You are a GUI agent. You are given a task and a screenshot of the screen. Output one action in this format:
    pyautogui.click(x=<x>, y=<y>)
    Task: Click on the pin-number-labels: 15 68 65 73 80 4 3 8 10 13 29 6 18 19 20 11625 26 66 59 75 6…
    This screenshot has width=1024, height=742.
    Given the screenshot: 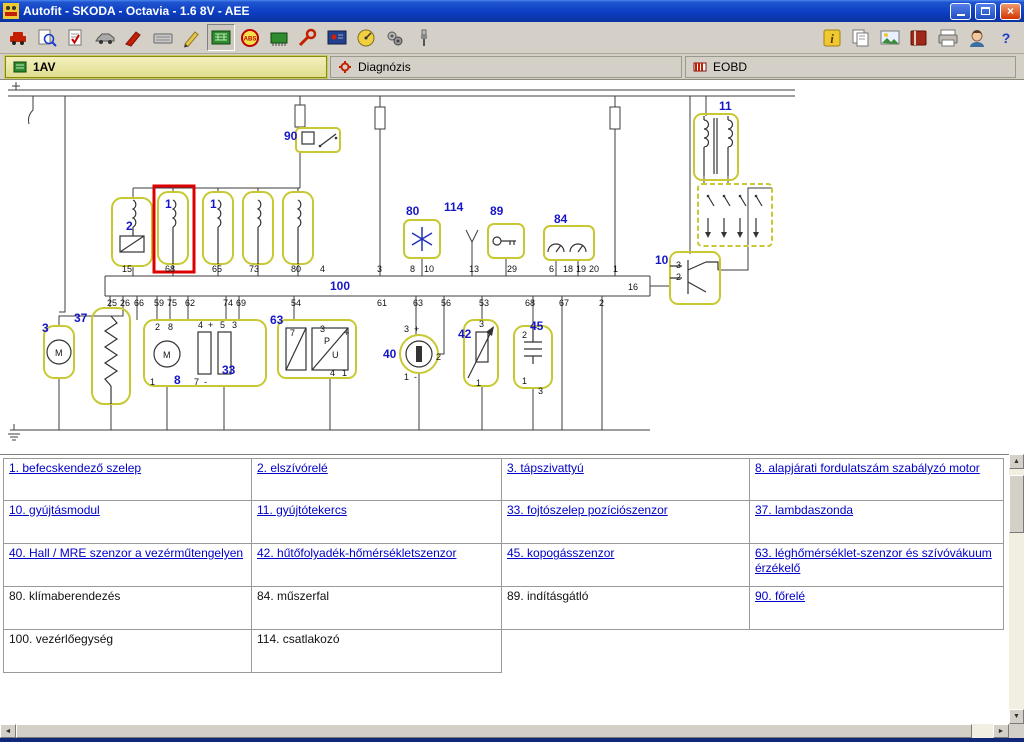 What is the action you would take?
    pyautogui.click(x=368, y=328)
    